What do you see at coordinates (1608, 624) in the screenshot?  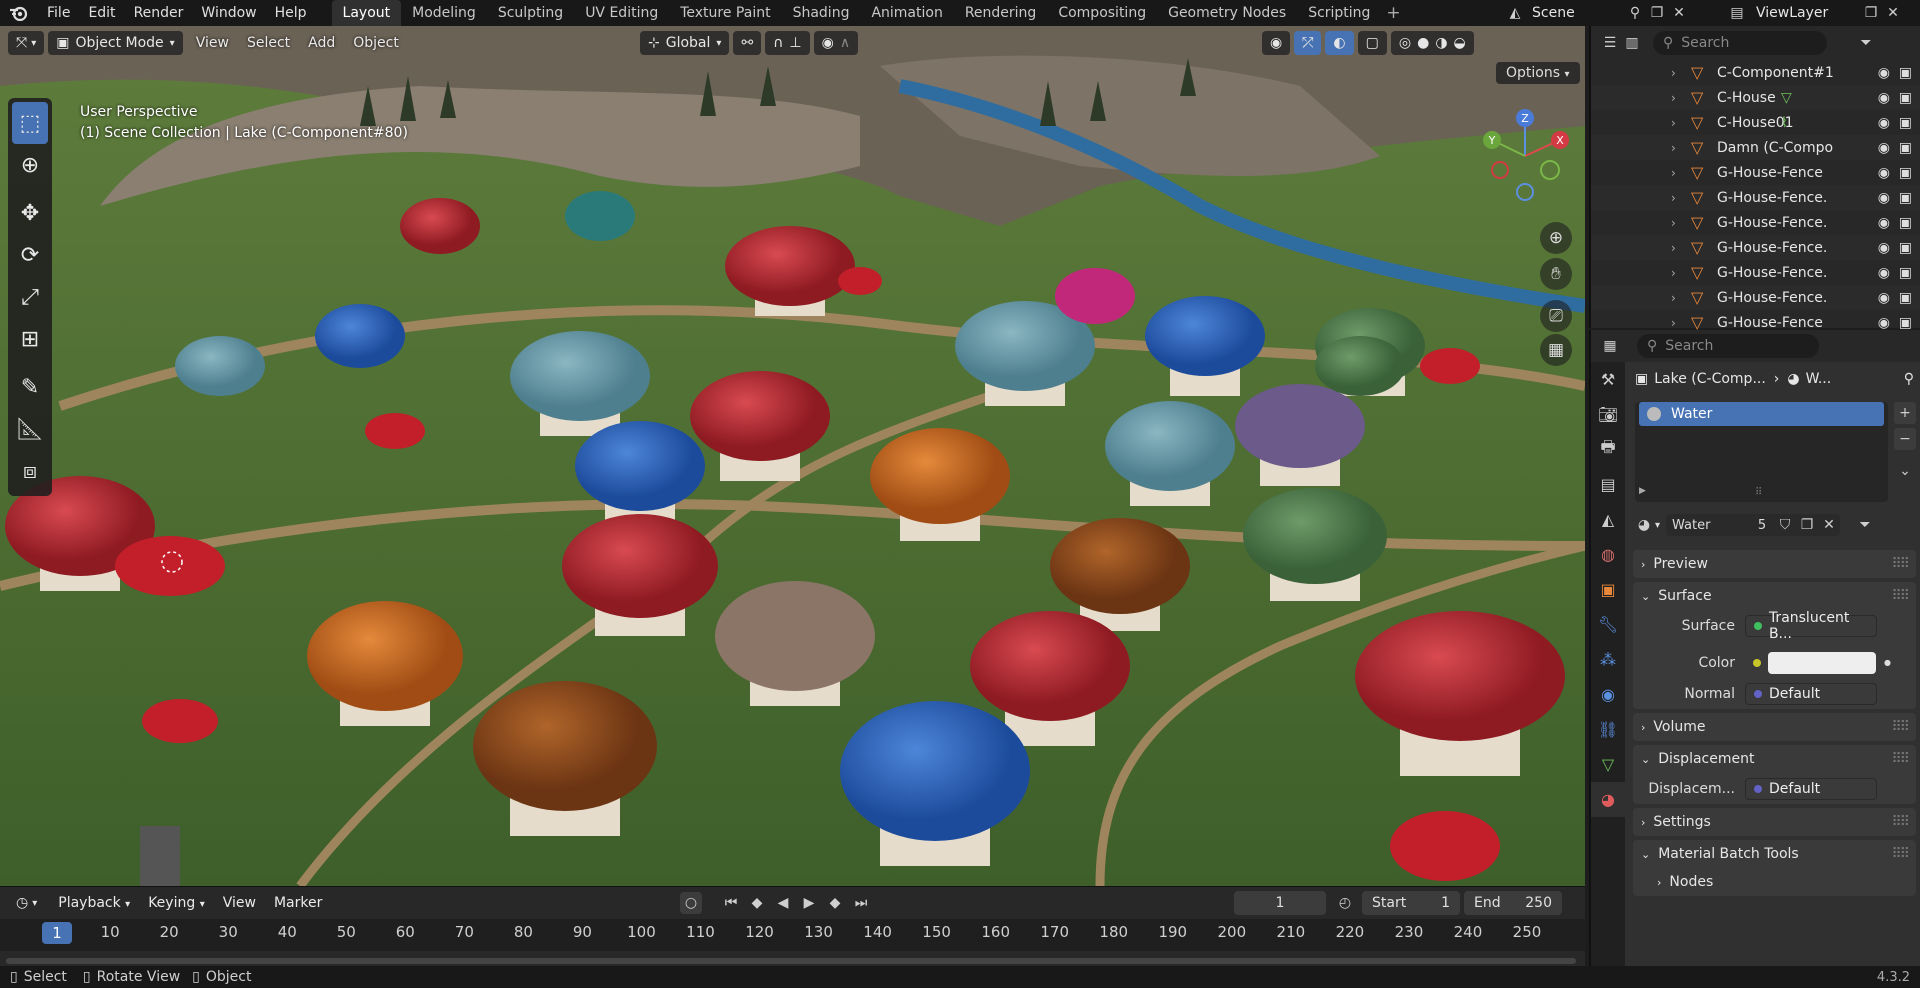 I see `modifier-tab-icon: 🔧︎` at bounding box center [1608, 624].